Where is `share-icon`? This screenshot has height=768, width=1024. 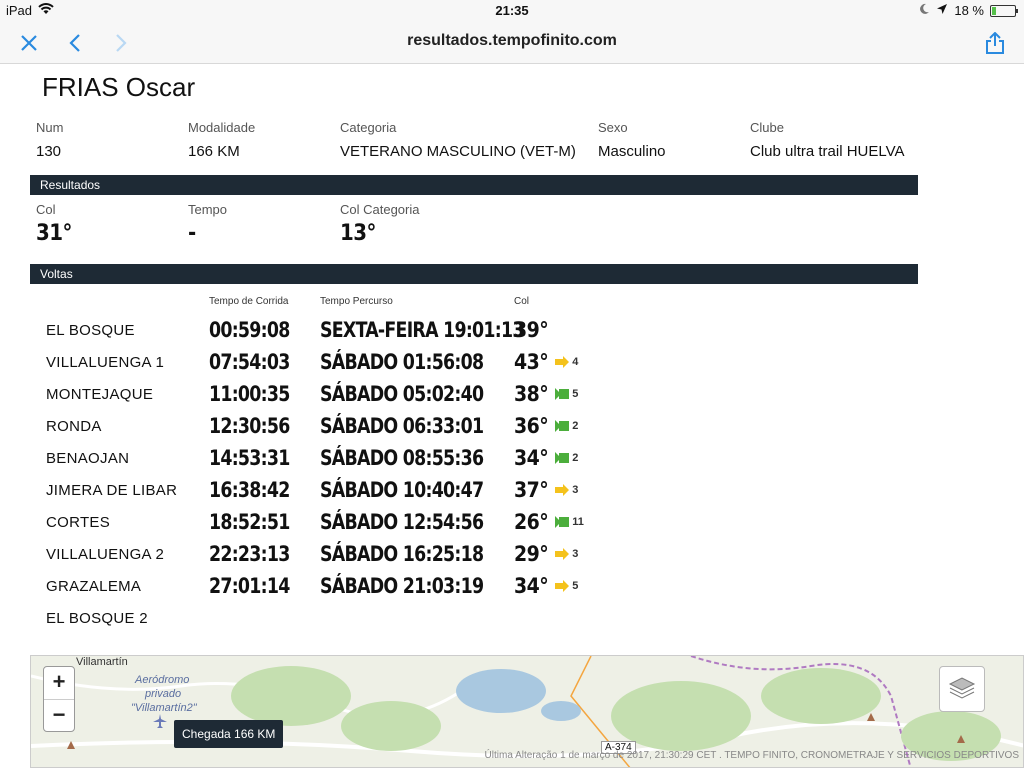 share-icon is located at coordinates (995, 43).